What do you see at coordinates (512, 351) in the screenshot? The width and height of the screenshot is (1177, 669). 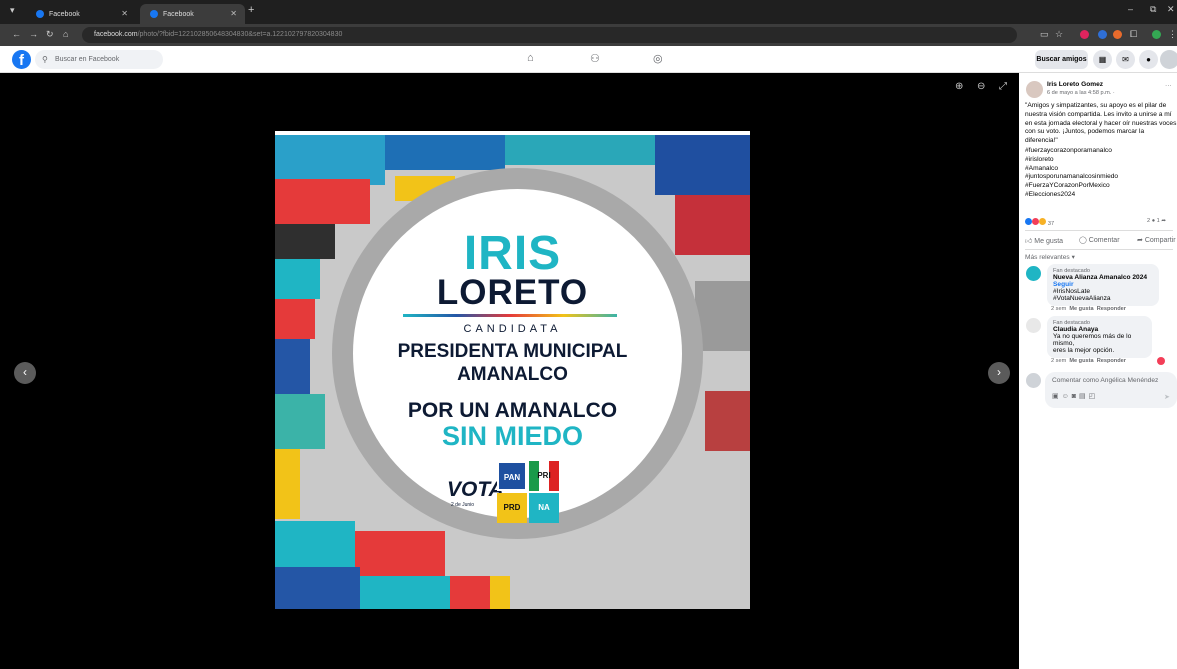 I see `office-line-1: PRESIDENTA MUNICIPAL` at bounding box center [512, 351].